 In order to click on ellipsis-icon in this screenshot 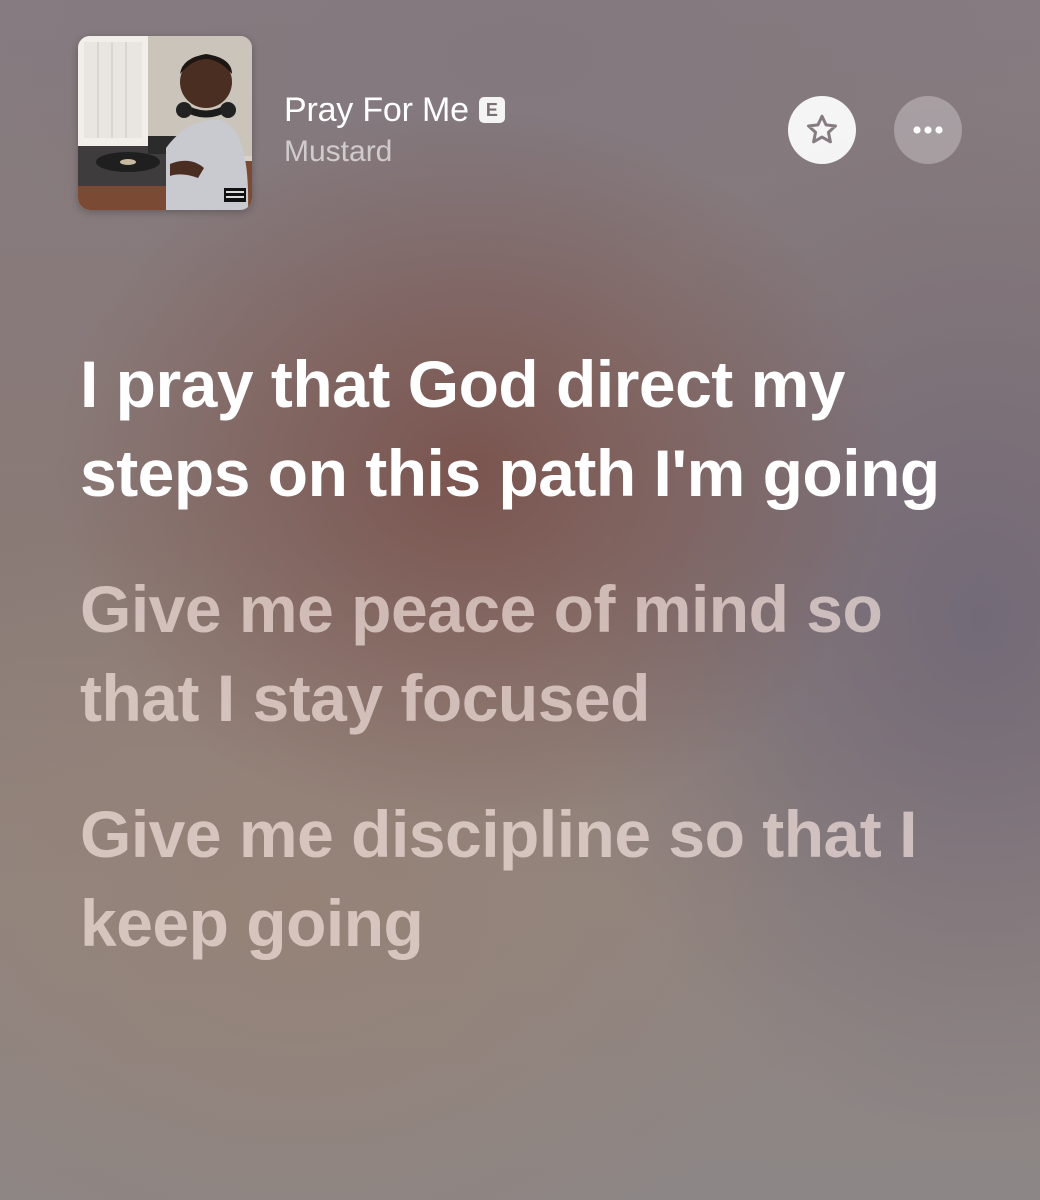, I will do `click(928, 130)`.